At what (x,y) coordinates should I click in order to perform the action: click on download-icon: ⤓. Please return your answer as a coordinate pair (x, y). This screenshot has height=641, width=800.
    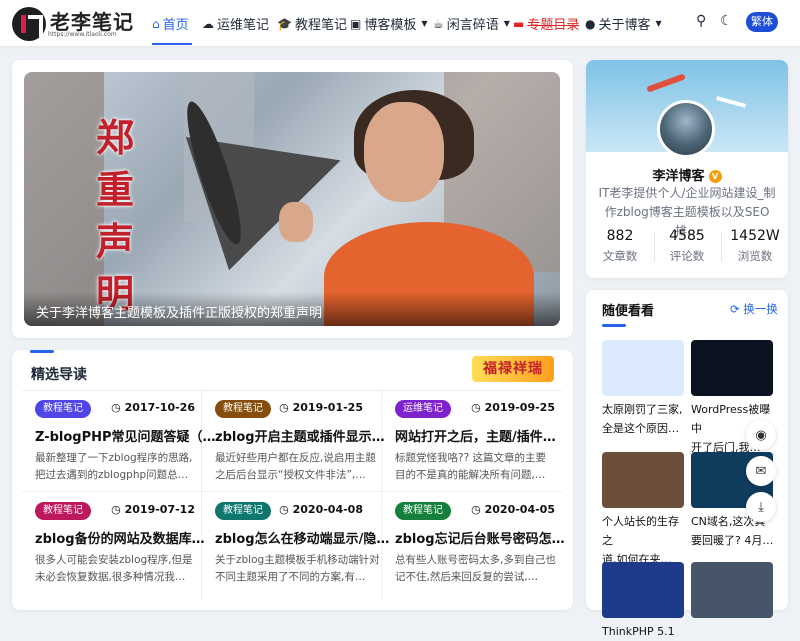
    Looking at the image, I should click on (761, 507).